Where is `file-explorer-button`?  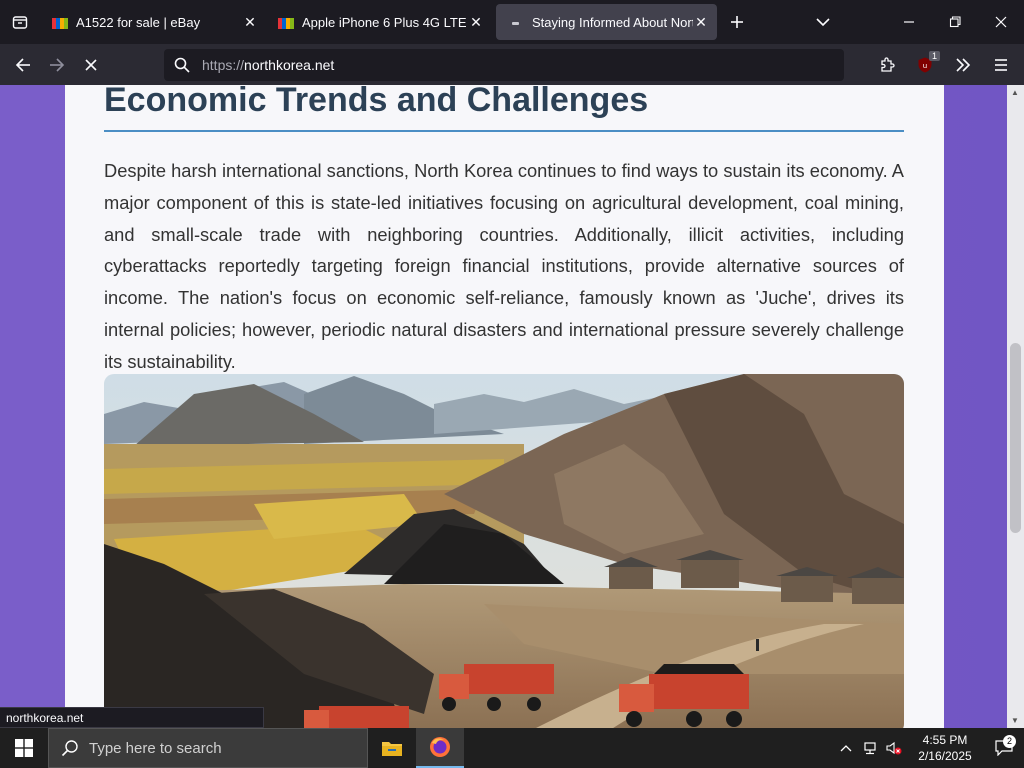 file-explorer-button is located at coordinates (392, 748).